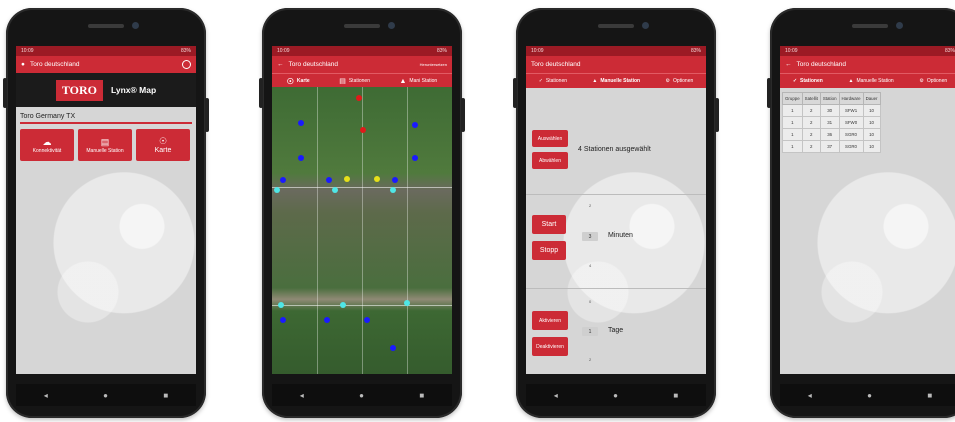 Image resolution: width=955 pixels, height=422 pixels. What do you see at coordinates (418, 81) in the screenshot?
I see `tab-manual-station: ▲ Mani Station` at bounding box center [418, 81].